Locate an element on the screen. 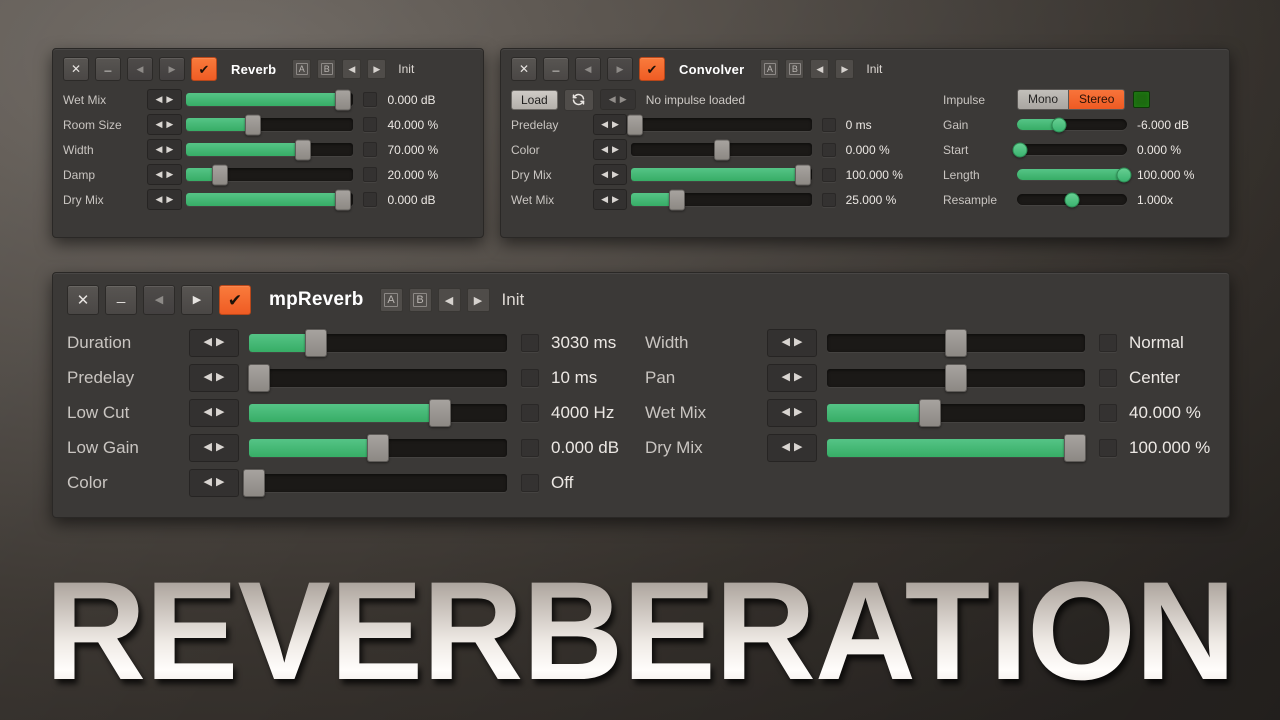 The height and width of the screenshot is (720, 1280). enable-toggle: ✔ is located at coordinates (204, 69).